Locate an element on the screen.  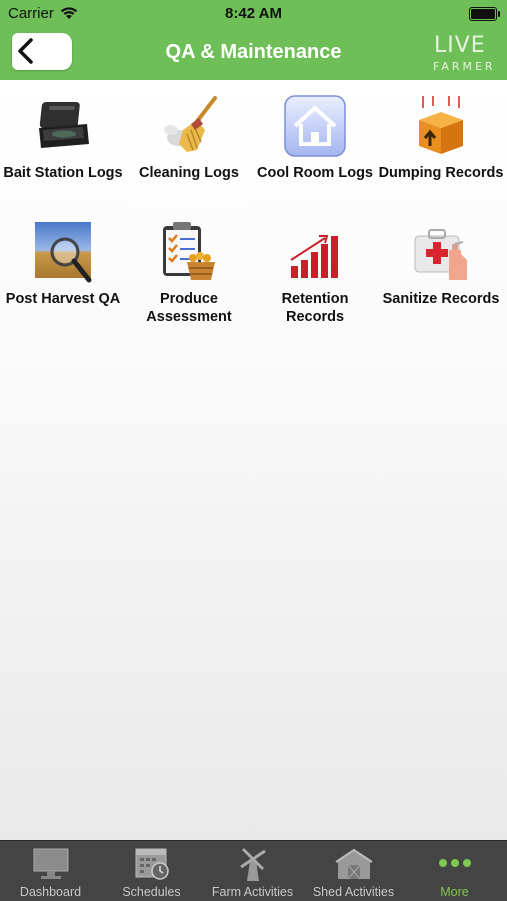
grid-item-label: Produce Assessment is located at coordinates (189, 308).